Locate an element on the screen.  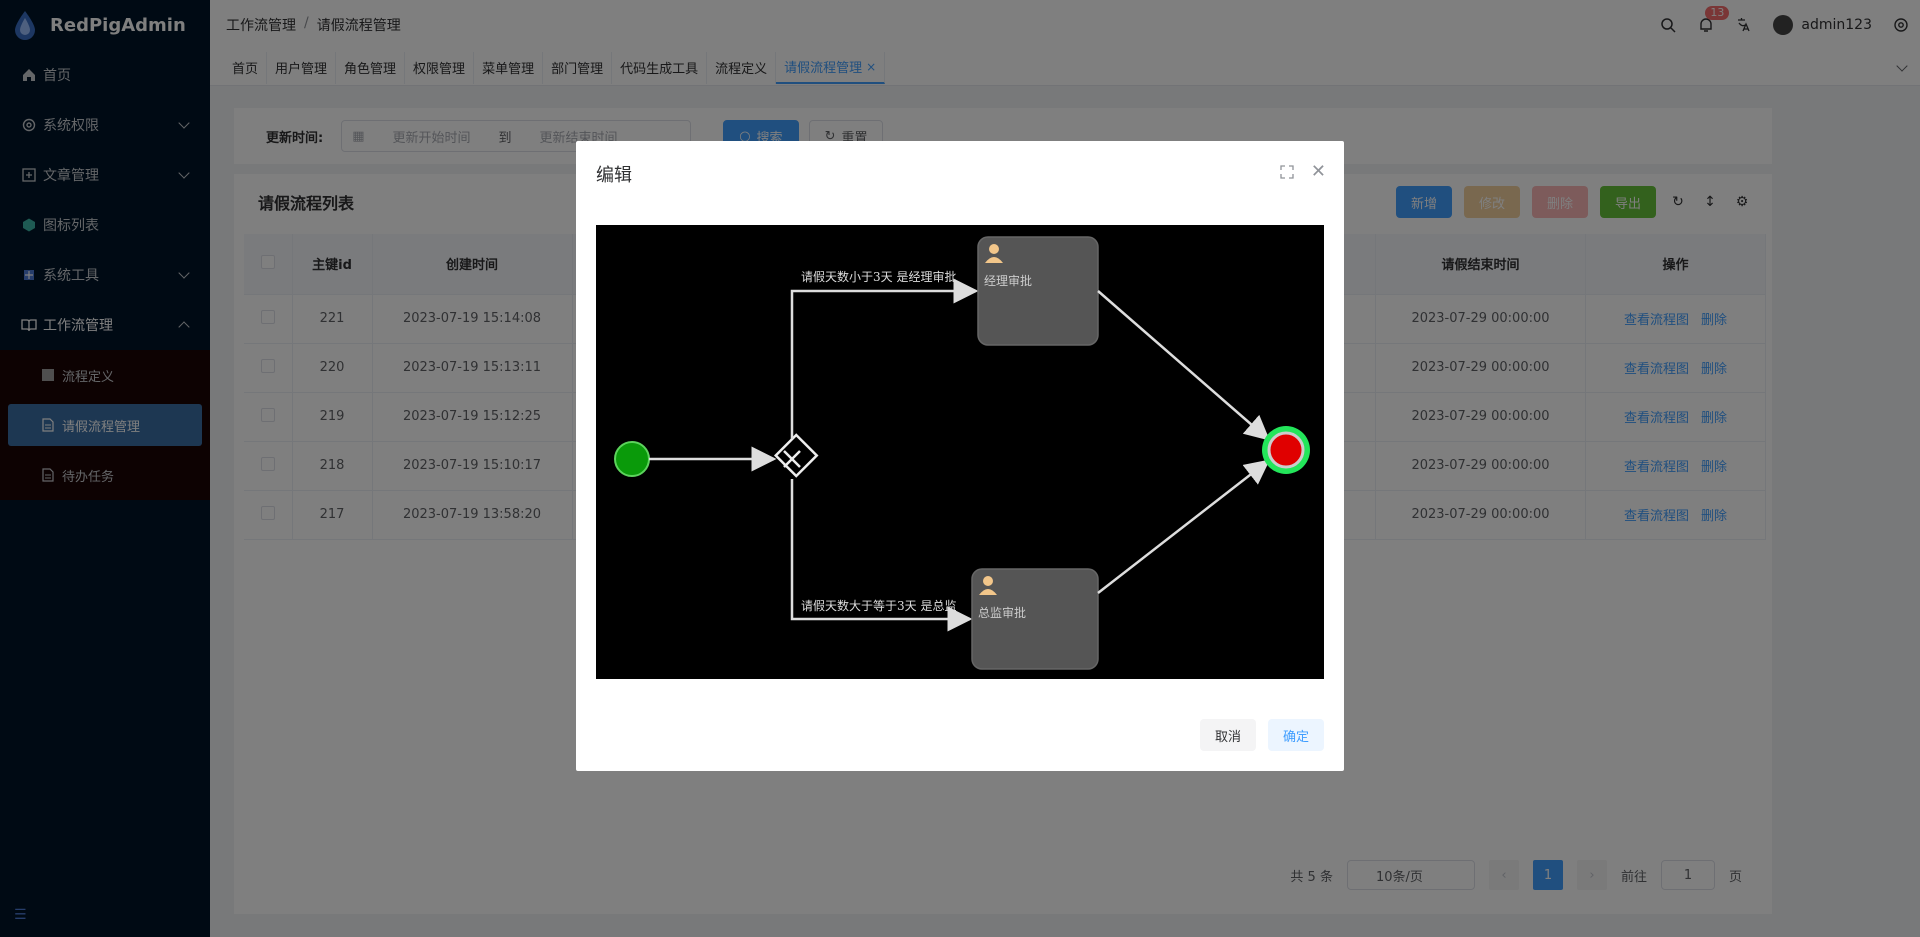
fullscreen-icon is located at coordinates (1287, 172).